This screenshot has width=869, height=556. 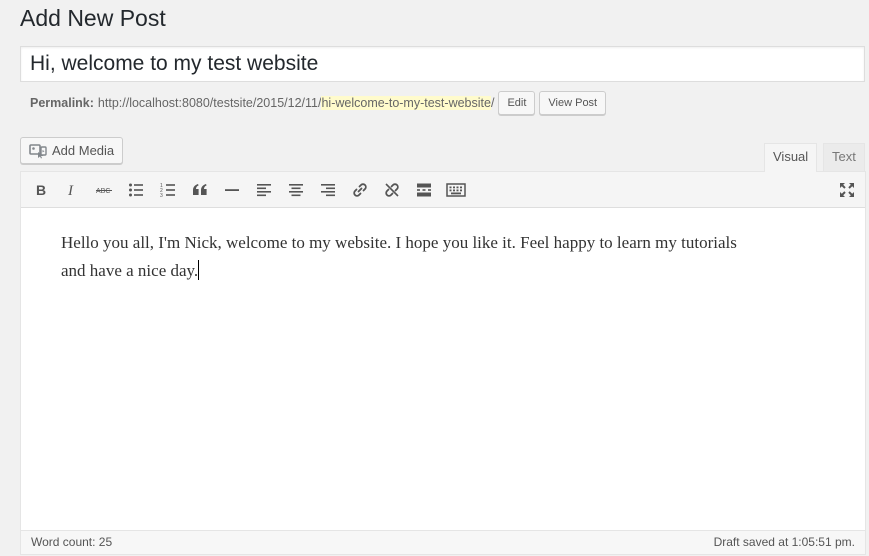 I want to click on editor-toolbar: B I ABC 1 2 3, so click(x=443, y=190).